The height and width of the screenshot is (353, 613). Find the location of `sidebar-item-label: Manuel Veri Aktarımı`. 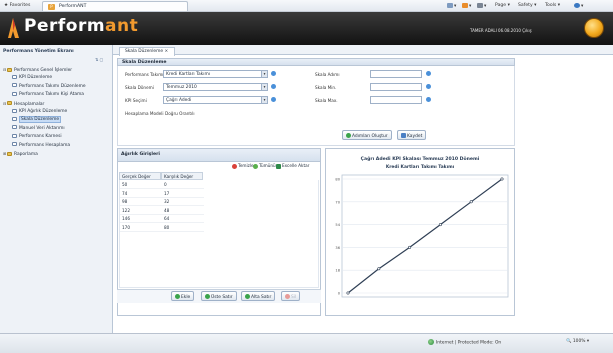

sidebar-item-label: Manuel Veri Aktarımı is located at coordinates (42, 128).